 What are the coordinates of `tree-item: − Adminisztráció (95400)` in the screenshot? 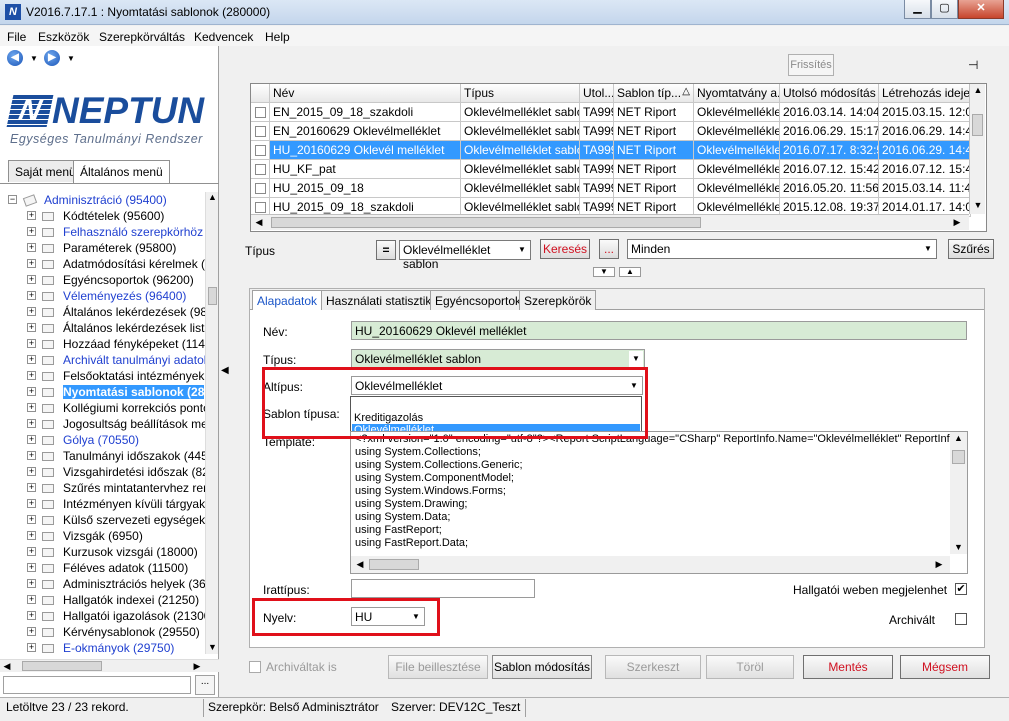 It's located at (102, 200).